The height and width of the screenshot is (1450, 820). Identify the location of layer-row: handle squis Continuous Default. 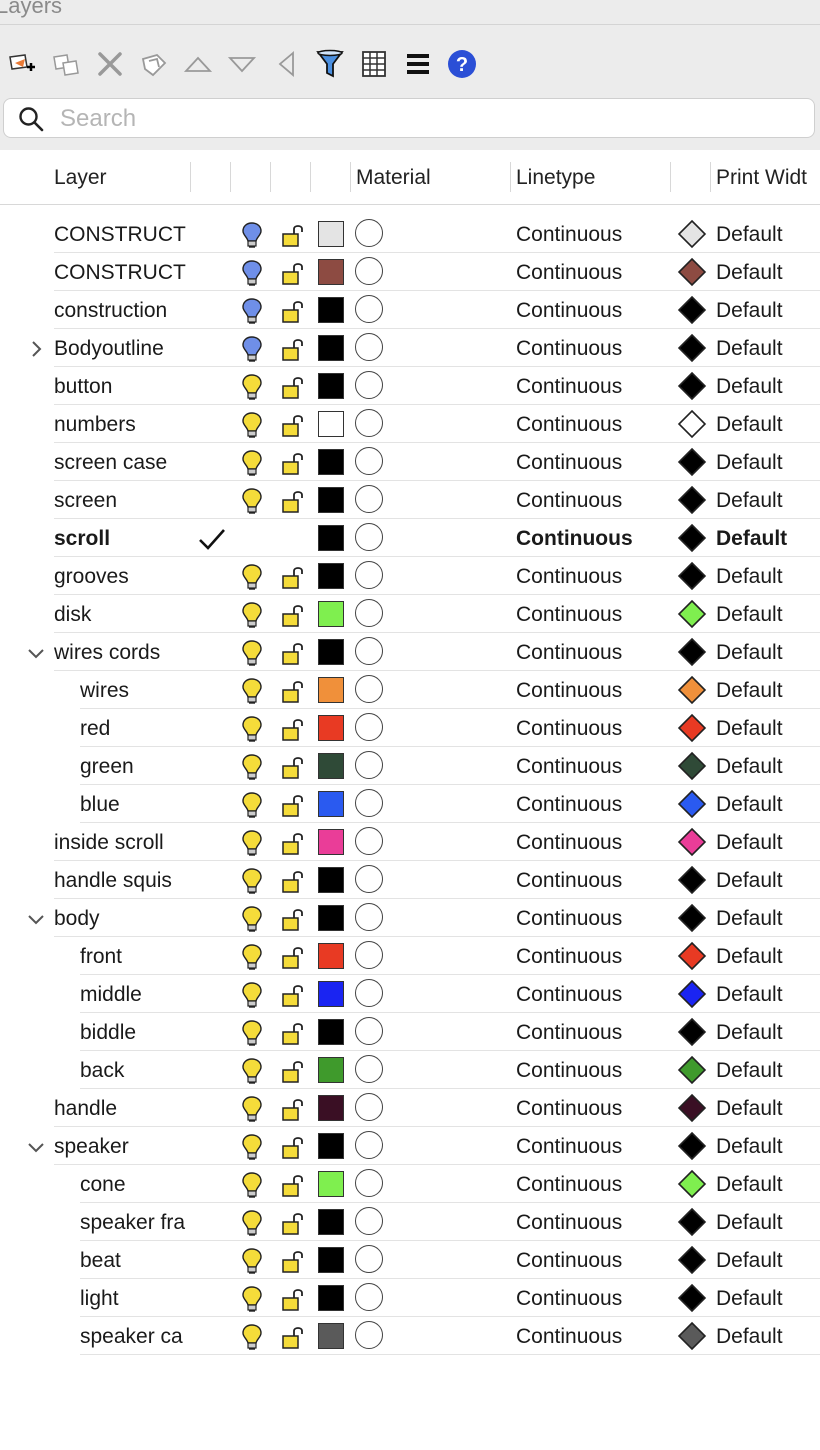
(410, 880).